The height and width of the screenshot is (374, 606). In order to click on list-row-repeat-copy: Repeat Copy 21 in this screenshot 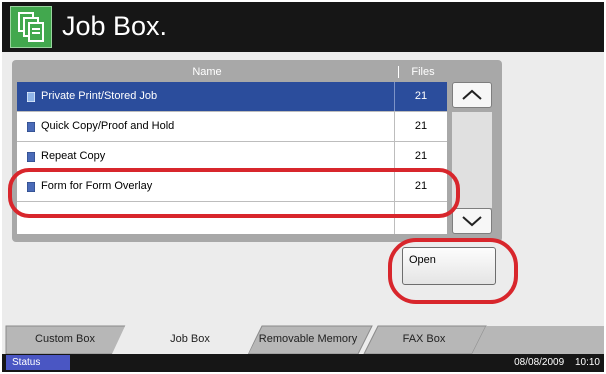, I will do `click(232, 157)`.